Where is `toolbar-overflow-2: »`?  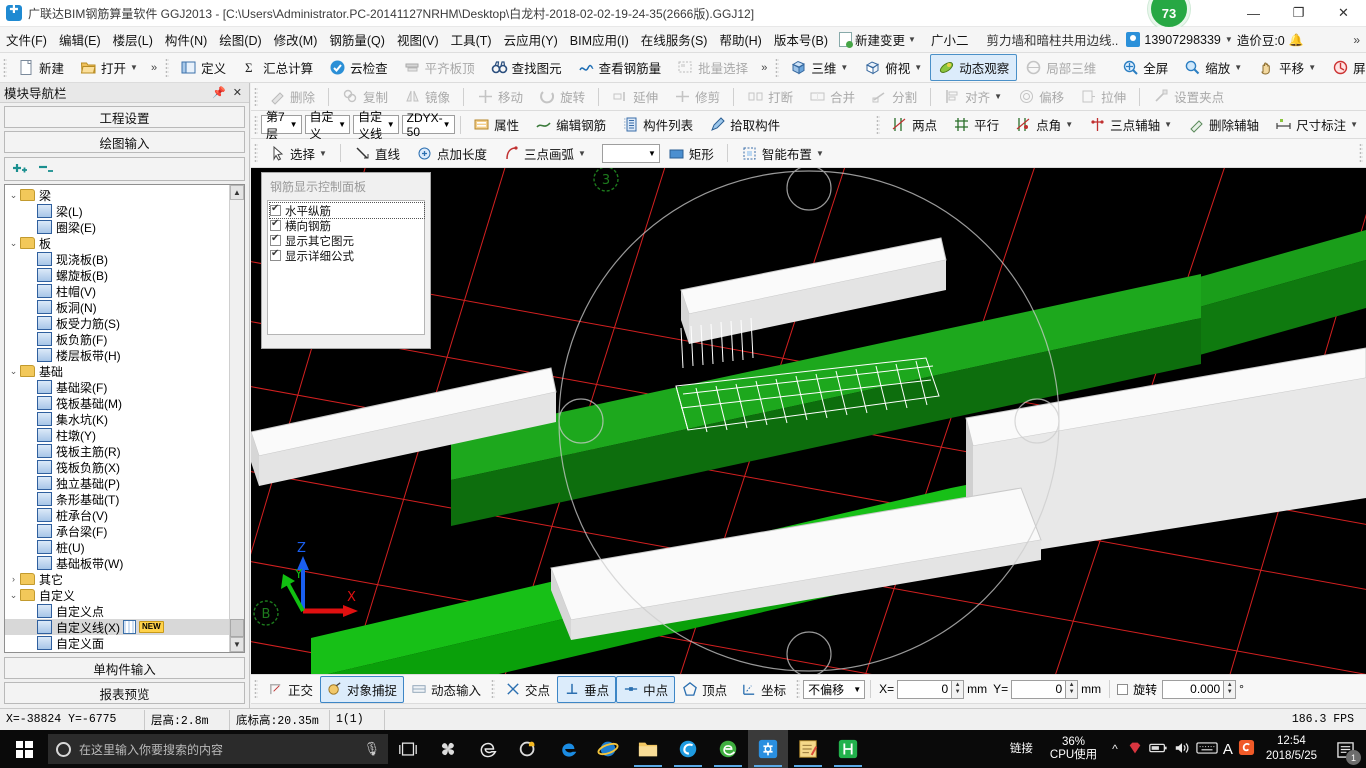 toolbar-overflow-2: » is located at coordinates (764, 68).